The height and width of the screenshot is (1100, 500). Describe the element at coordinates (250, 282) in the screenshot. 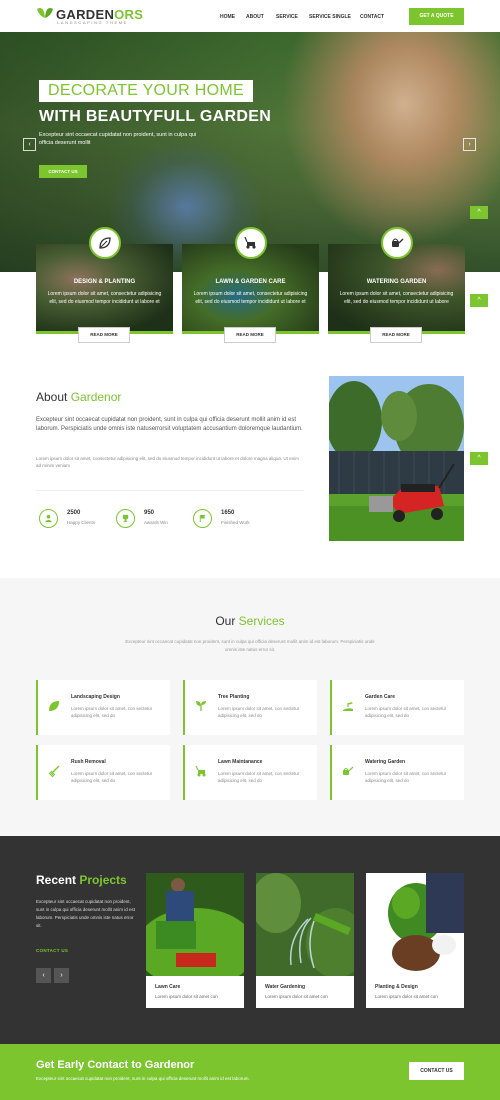

I see `feature-title: LAWN & GARDEN CARE` at that location.